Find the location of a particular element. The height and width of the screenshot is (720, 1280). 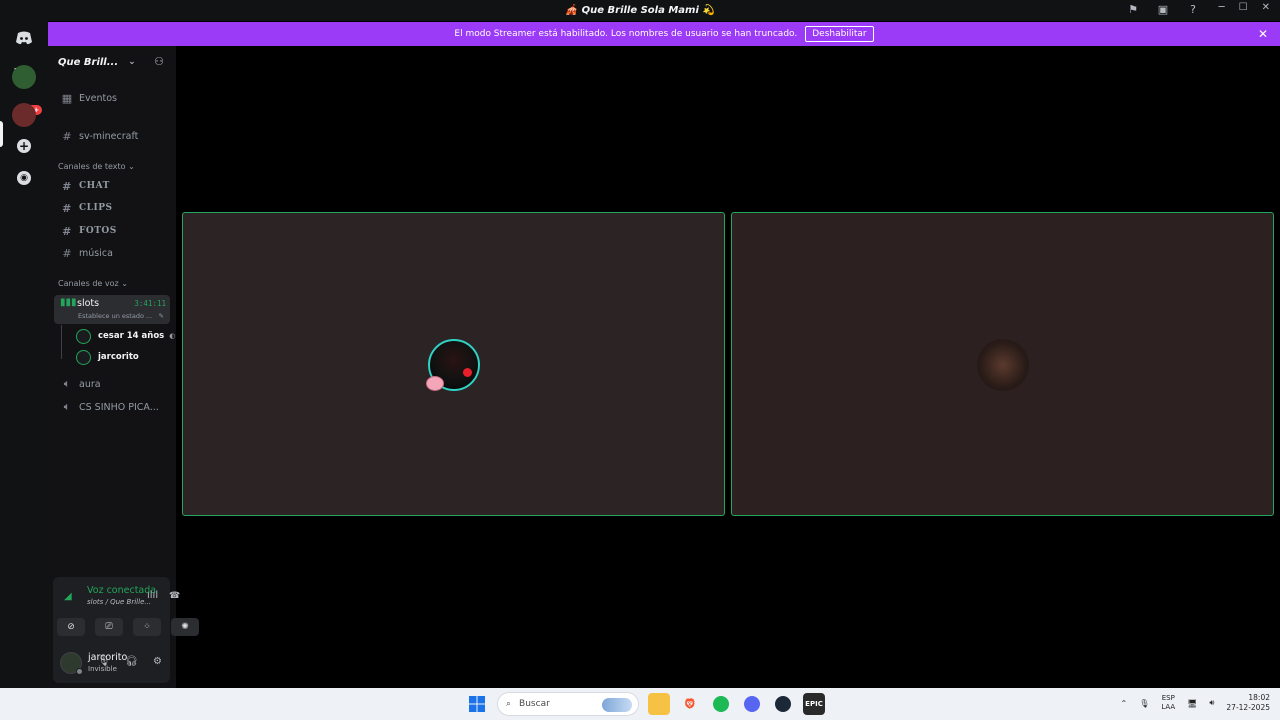

help-icon: ? is located at coordinates (1193, 10).